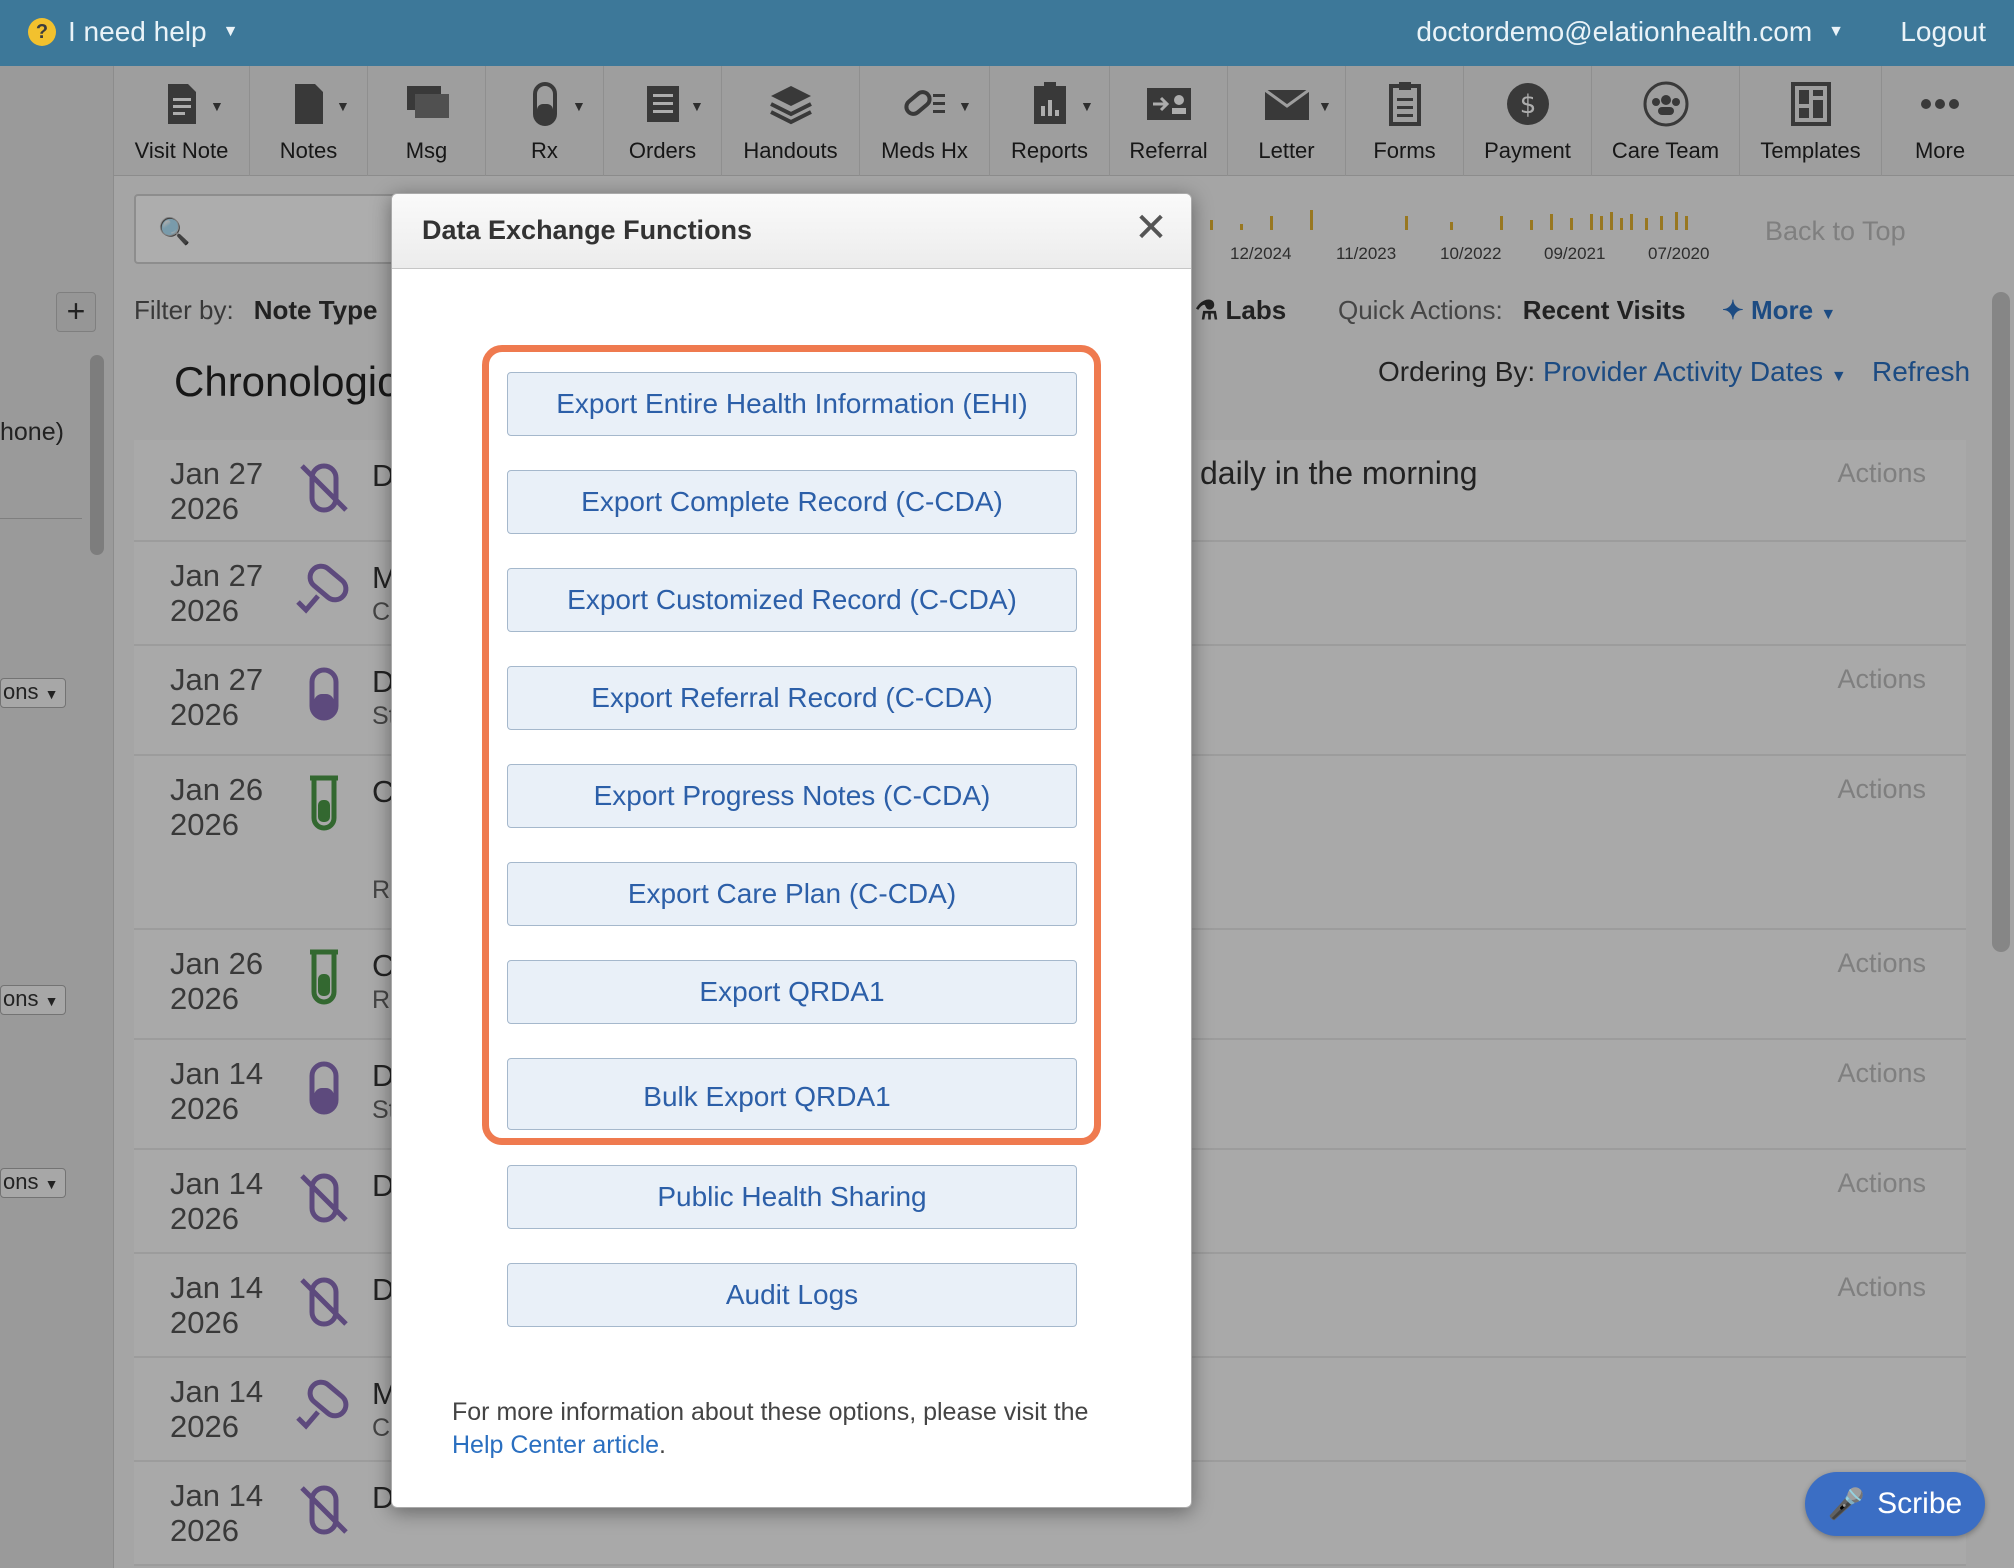 This screenshot has width=2014, height=1568. I want to click on help-icon: ?, so click(42, 32).